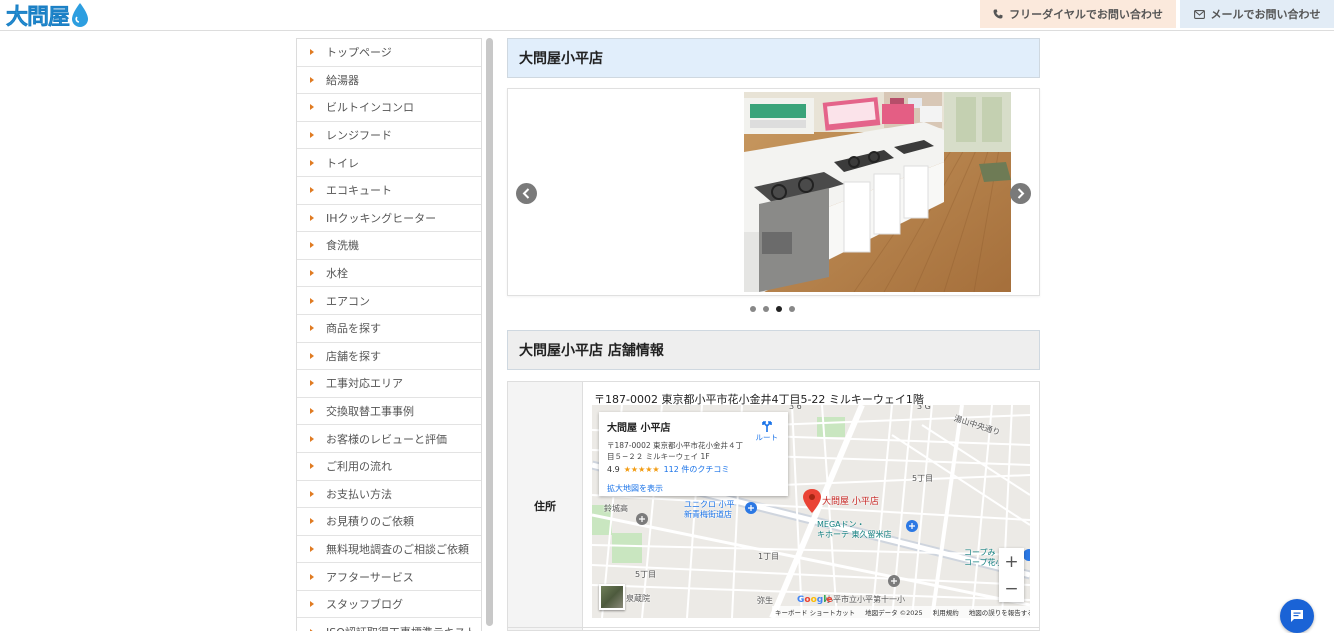 Image resolution: width=1334 pixels, height=633 pixels. I want to click on sidebar-item: IHクッキングヒーター, so click(389, 219).